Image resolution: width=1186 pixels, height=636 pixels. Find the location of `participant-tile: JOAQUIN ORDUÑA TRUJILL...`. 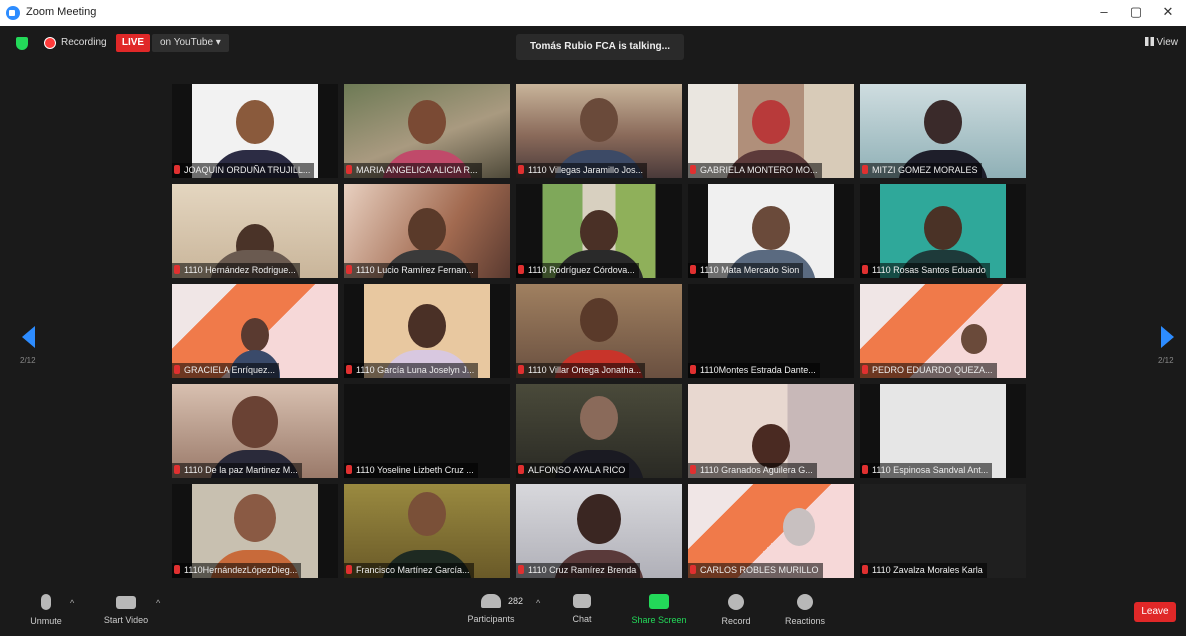

participant-tile: JOAQUIN ORDUÑA TRUJILL... is located at coordinates (255, 131).